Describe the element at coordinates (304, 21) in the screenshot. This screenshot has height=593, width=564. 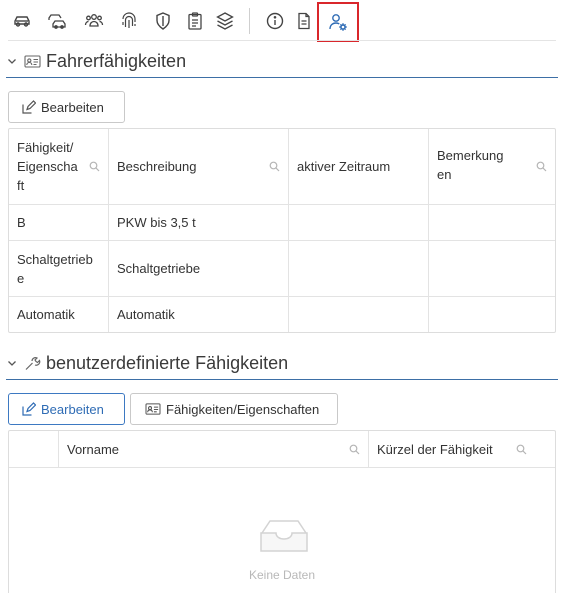
I see `document-icon` at that location.